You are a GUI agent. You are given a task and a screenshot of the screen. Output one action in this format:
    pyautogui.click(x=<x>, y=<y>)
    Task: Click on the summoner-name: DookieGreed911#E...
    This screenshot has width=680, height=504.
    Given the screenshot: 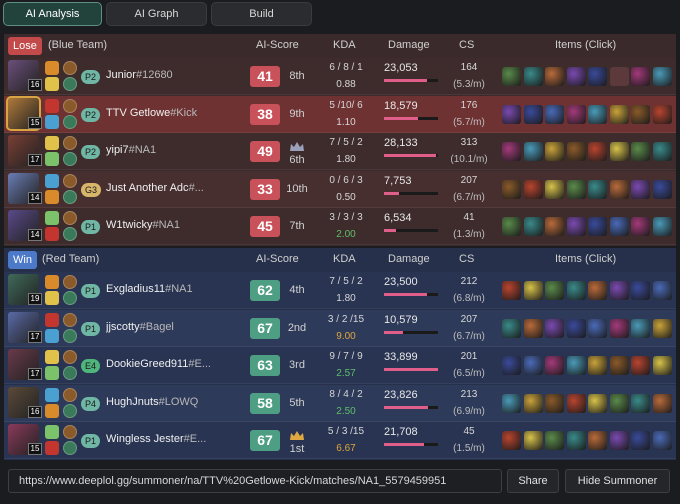 What is the action you would take?
    pyautogui.click(x=171, y=364)
    